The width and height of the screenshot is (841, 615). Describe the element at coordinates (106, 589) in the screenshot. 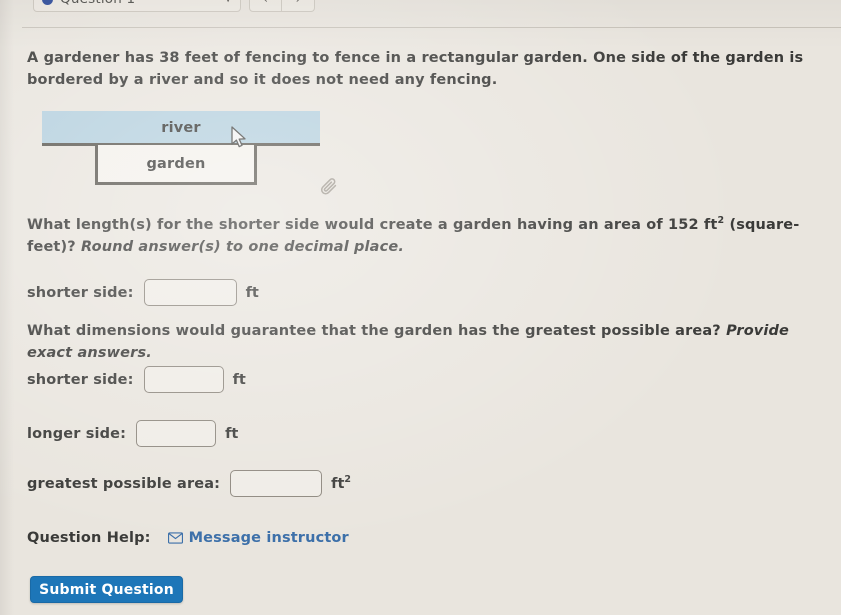

I see `submit-question-button: Submit Question` at that location.